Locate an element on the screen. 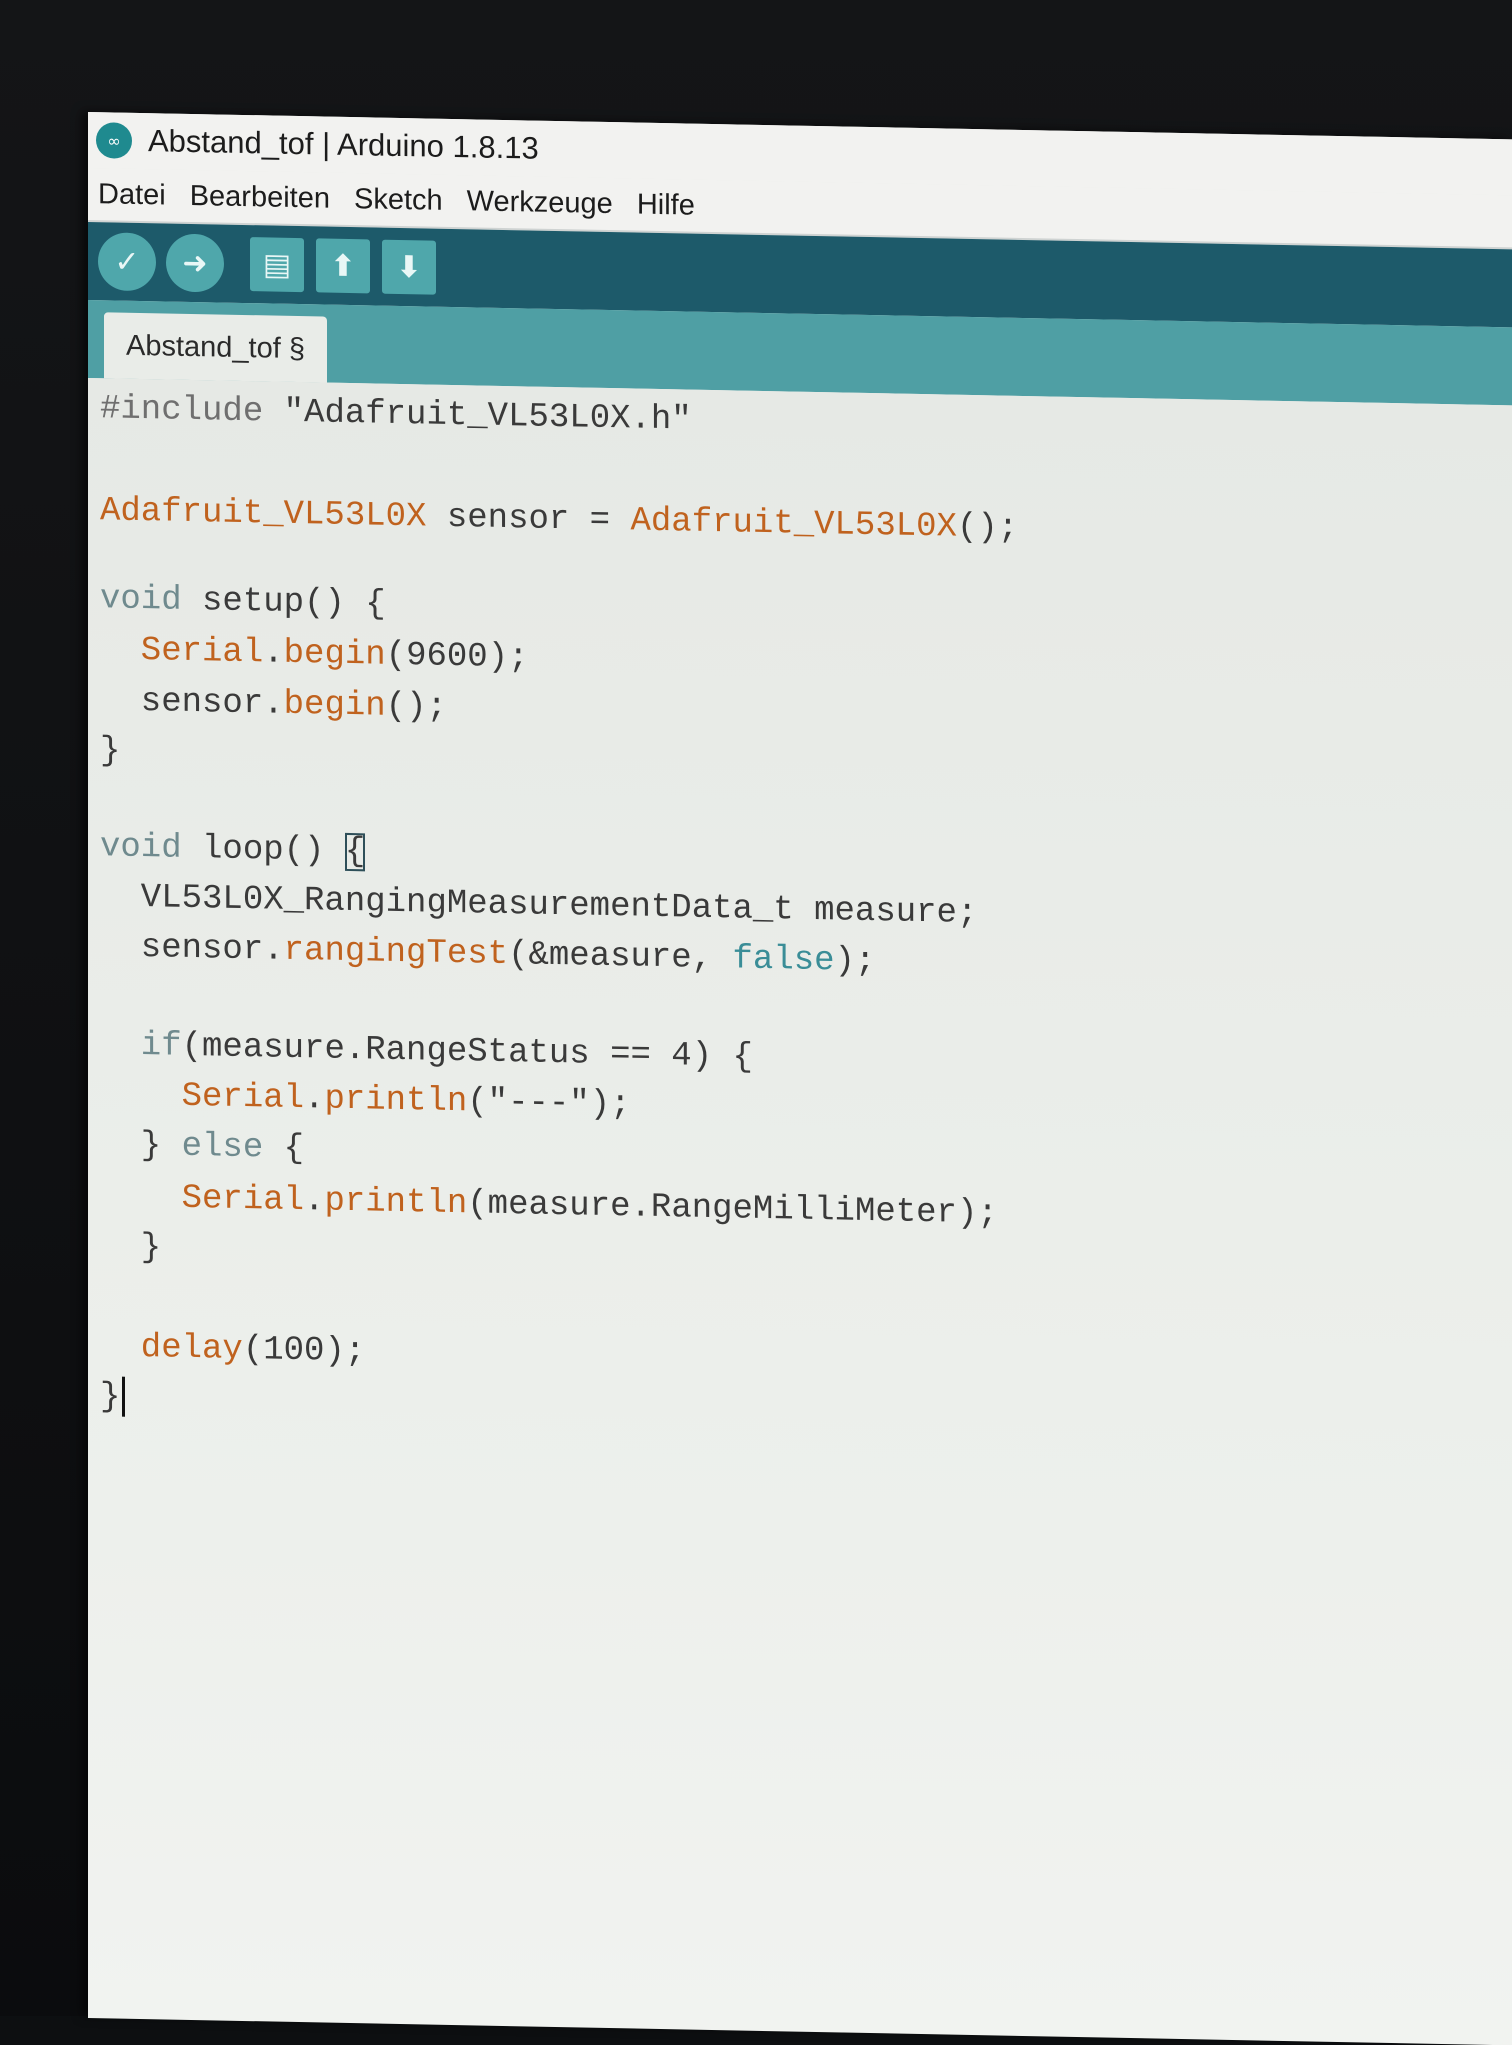  code-line-15: Serial.println("---"); is located at coordinates (365, 1100).